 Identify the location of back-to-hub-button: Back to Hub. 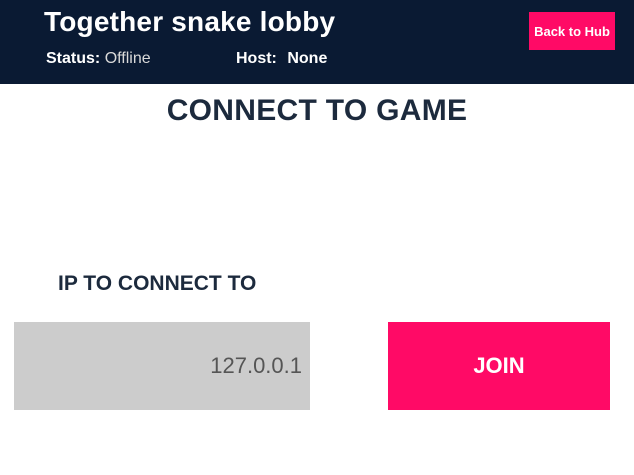
(572, 31).